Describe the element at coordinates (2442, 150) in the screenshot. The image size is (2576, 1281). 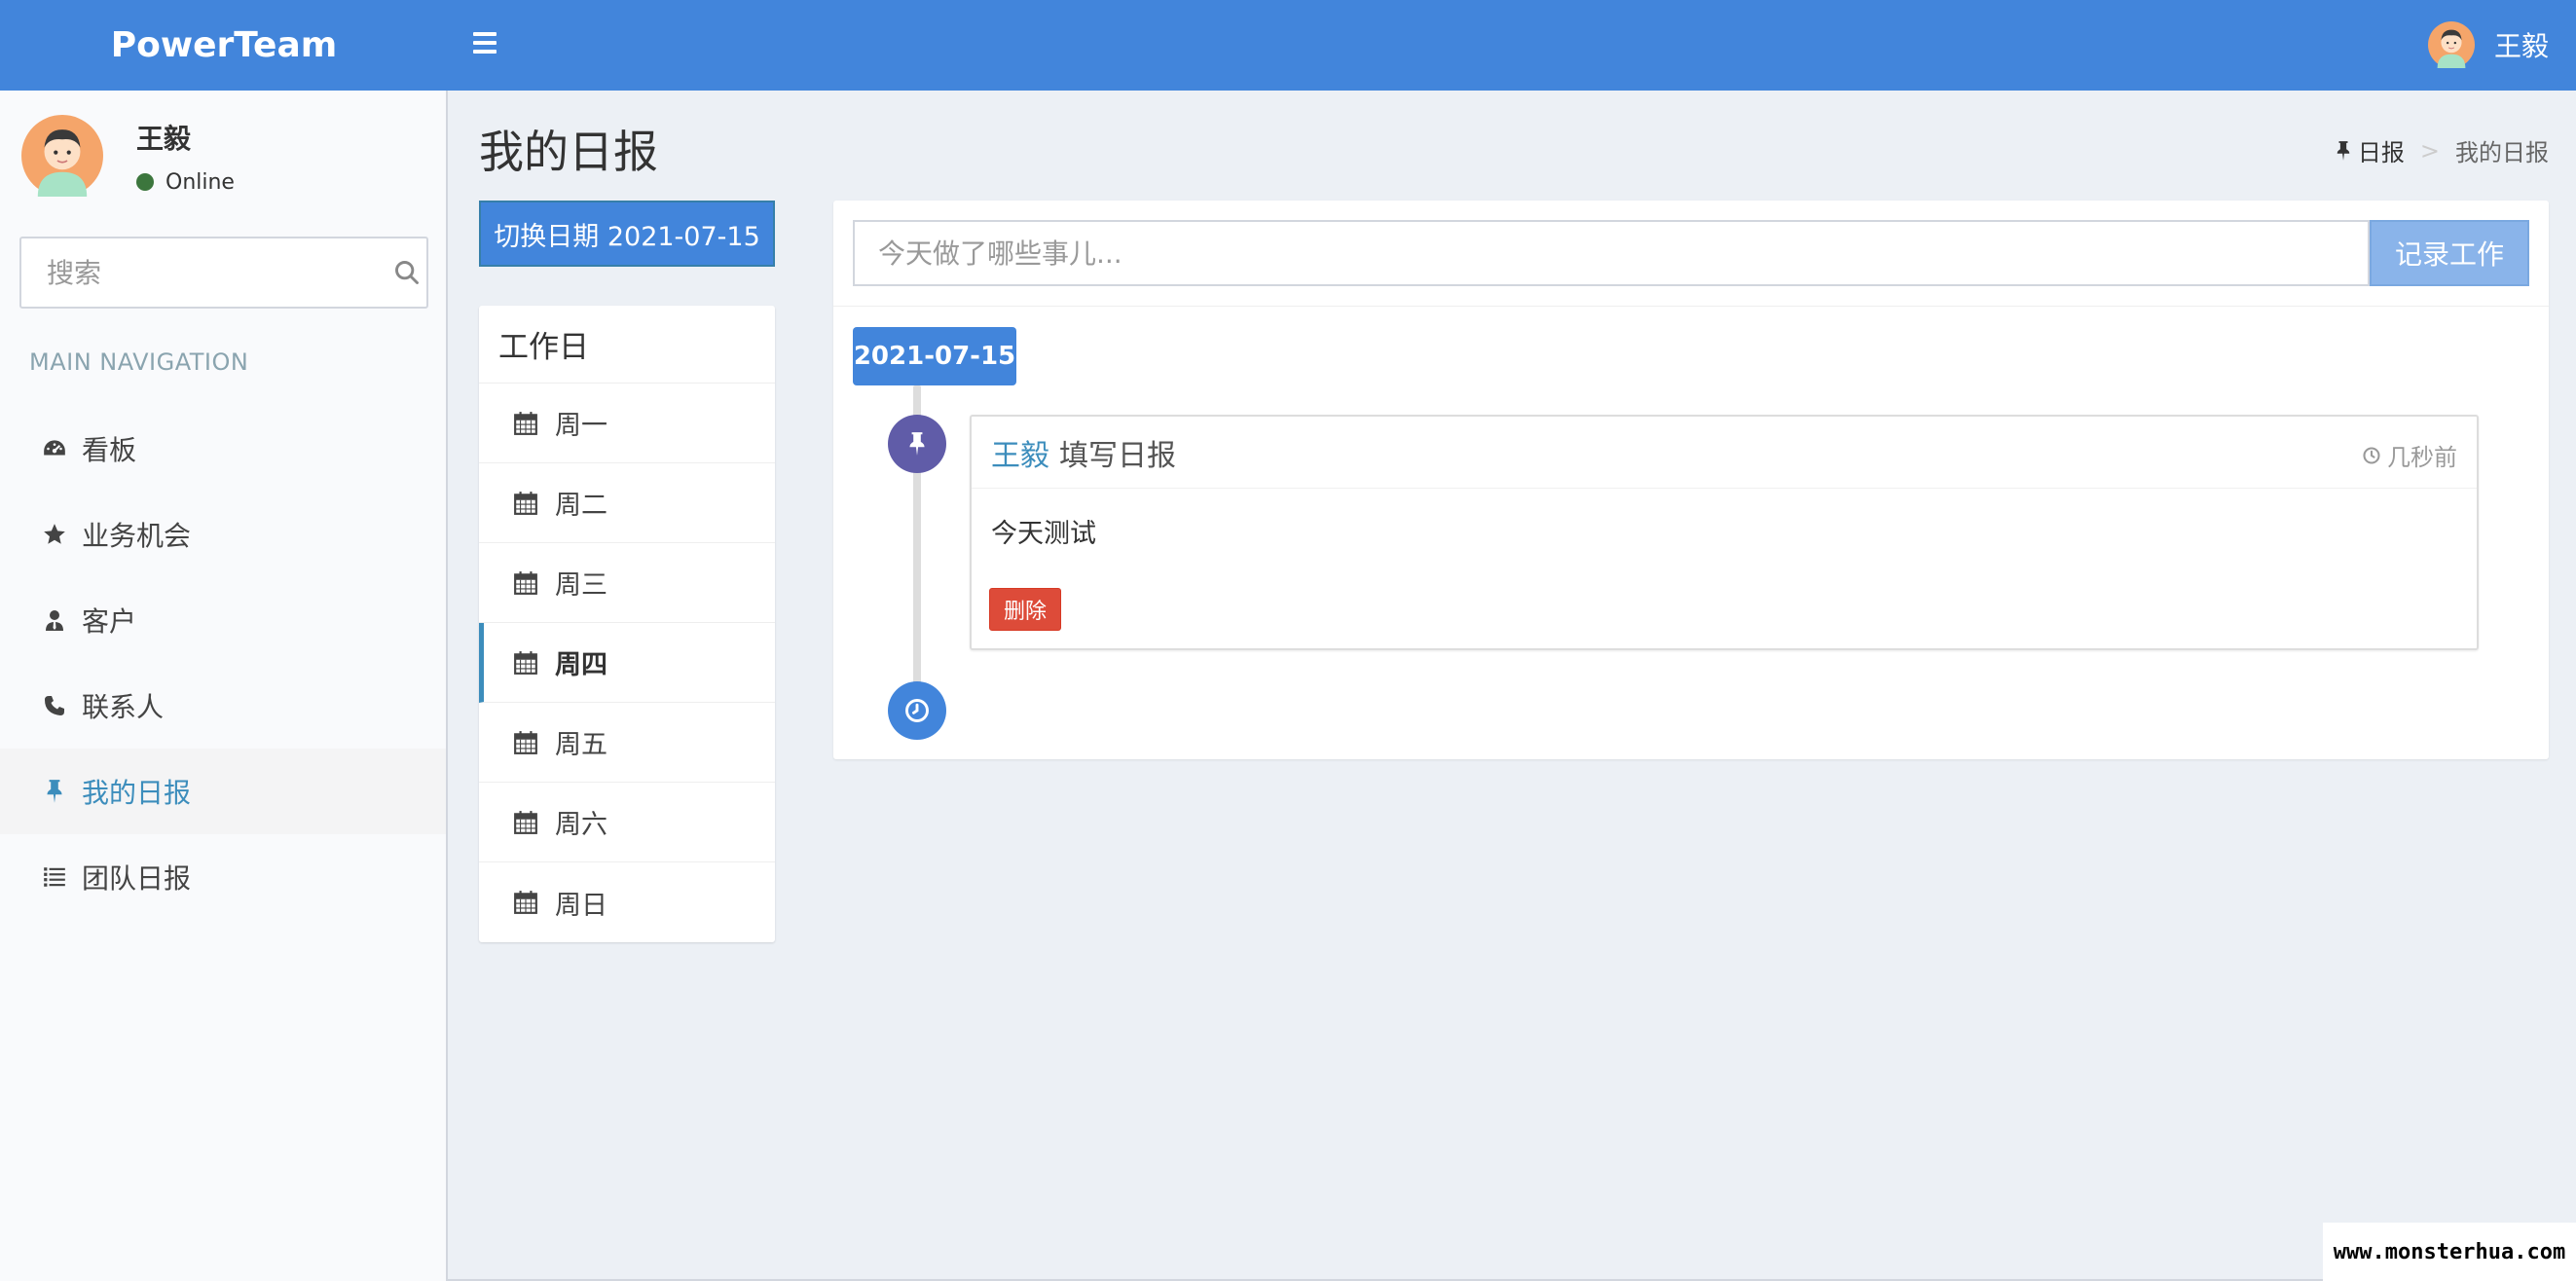
I see `breadcrumb: 日报 > 我的日报` at that location.